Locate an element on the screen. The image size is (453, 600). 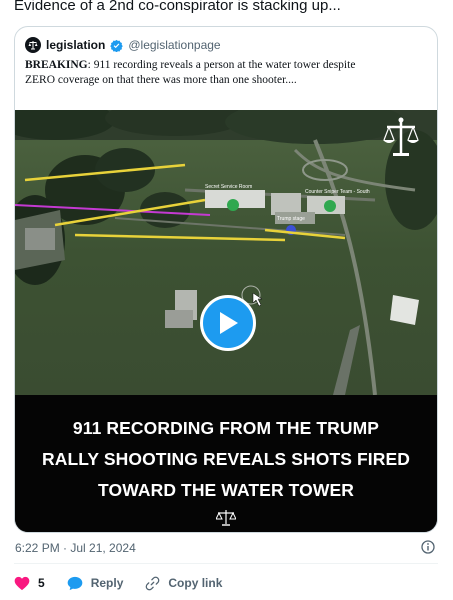
verified-badge-icon is located at coordinates (117, 45).